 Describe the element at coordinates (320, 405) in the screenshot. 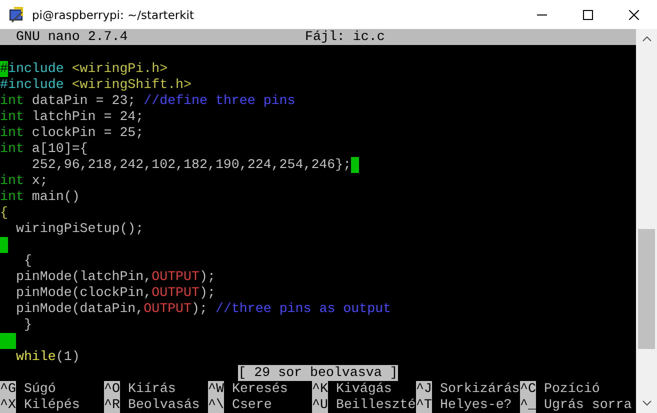

I see `shortcut-key: ^U` at that location.